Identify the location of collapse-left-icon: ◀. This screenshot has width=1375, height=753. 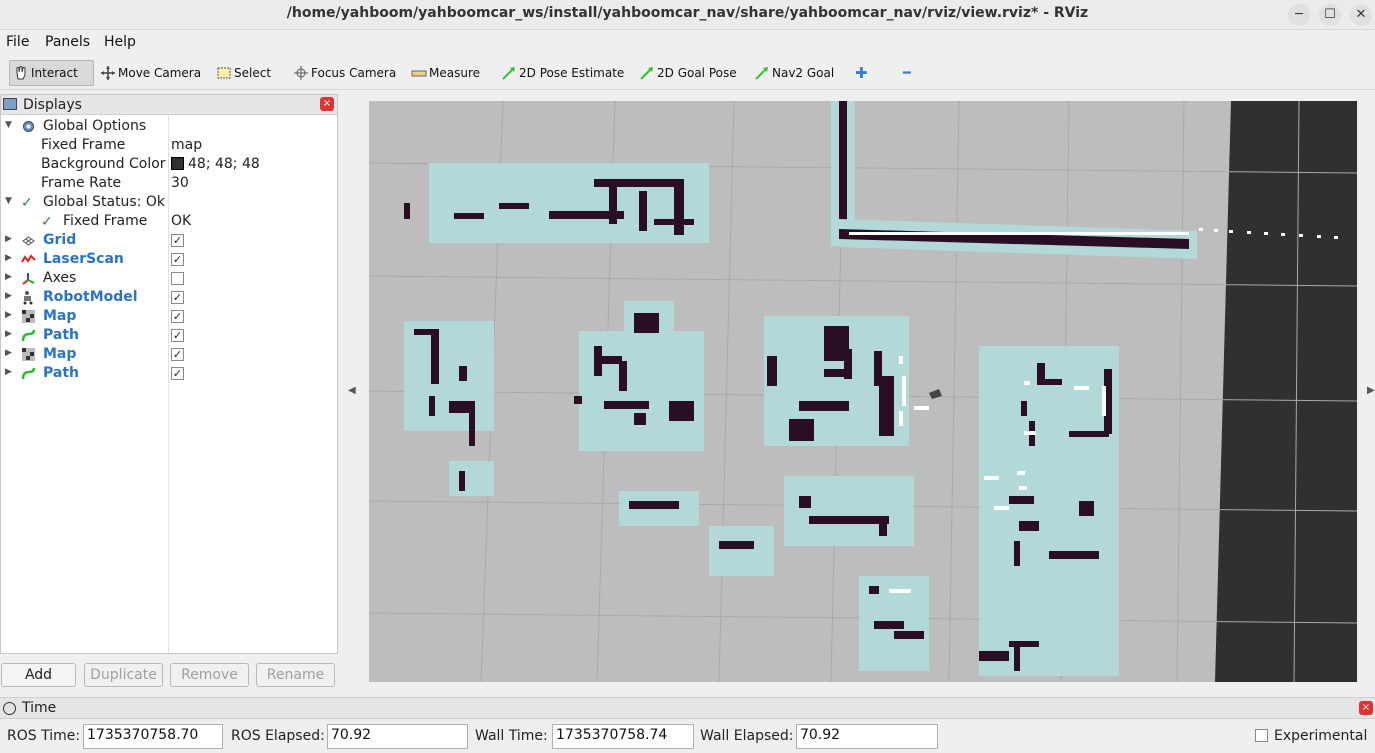
(352, 390).